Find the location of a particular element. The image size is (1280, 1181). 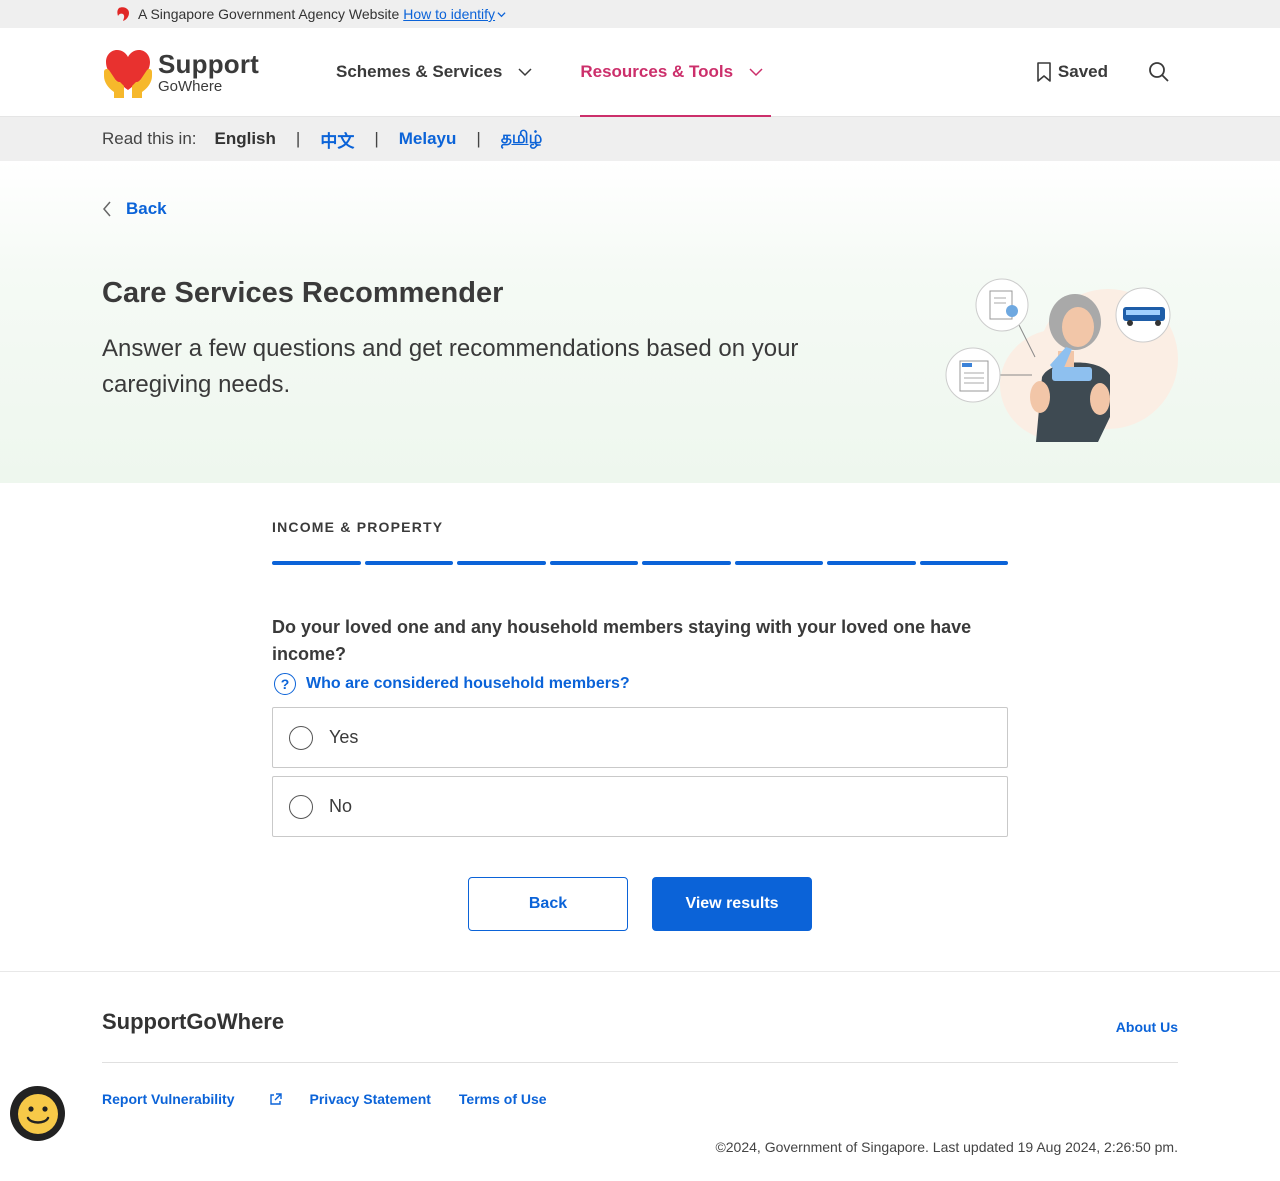

nav-schemes-services: Schemes & Services is located at coordinates (438, 72).